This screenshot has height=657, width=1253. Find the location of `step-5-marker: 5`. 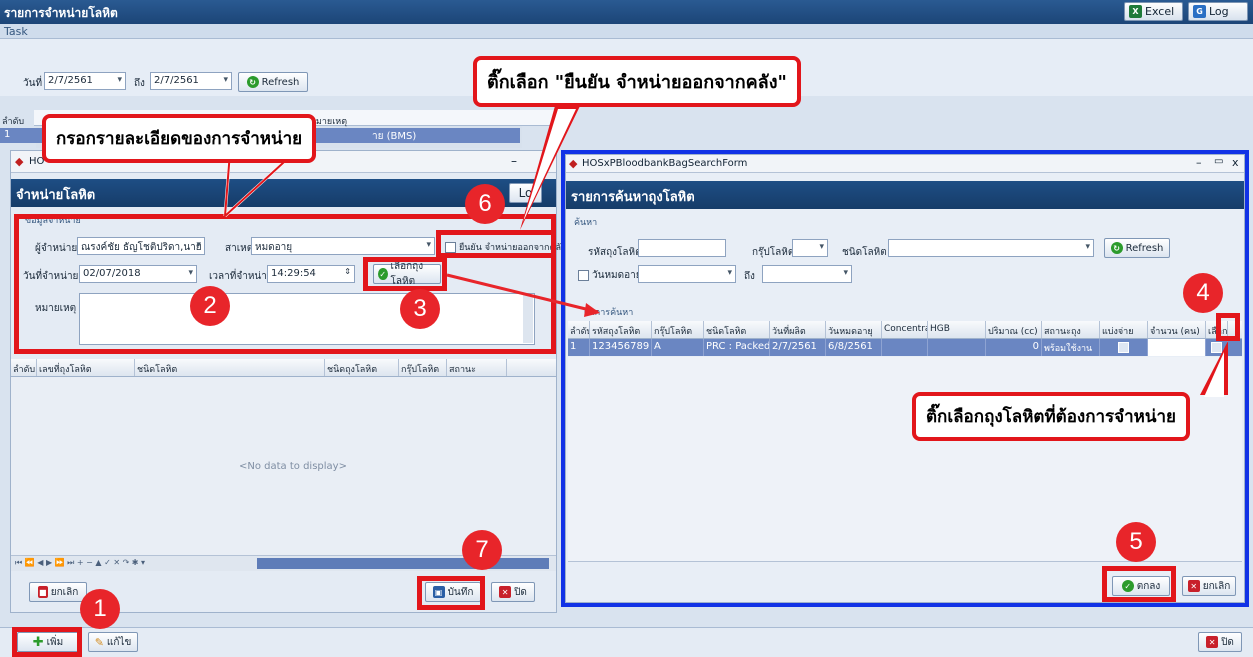

step-5-marker: 5 is located at coordinates (1136, 542).